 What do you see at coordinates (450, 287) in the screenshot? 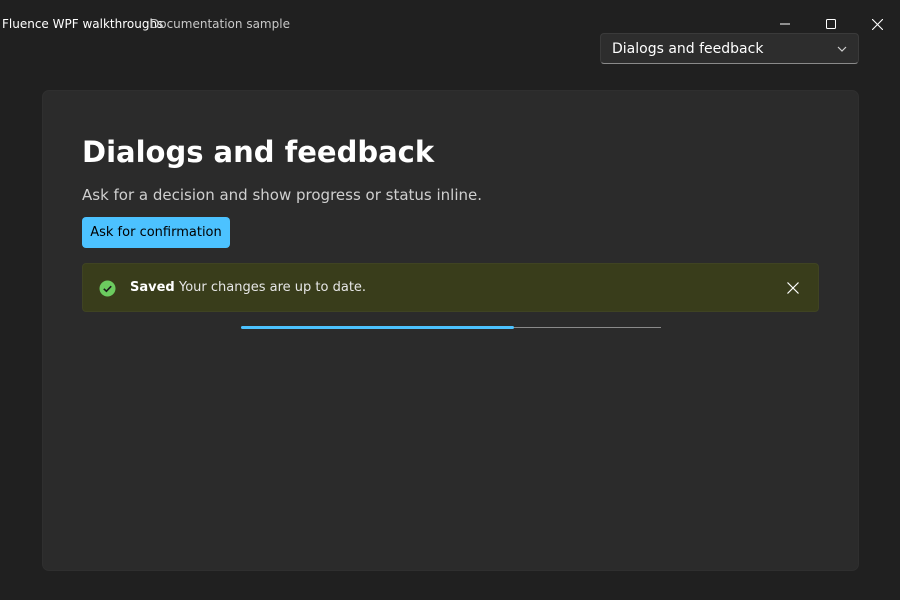
I see `status-infobar: Saved Your changes are up to date.` at bounding box center [450, 287].